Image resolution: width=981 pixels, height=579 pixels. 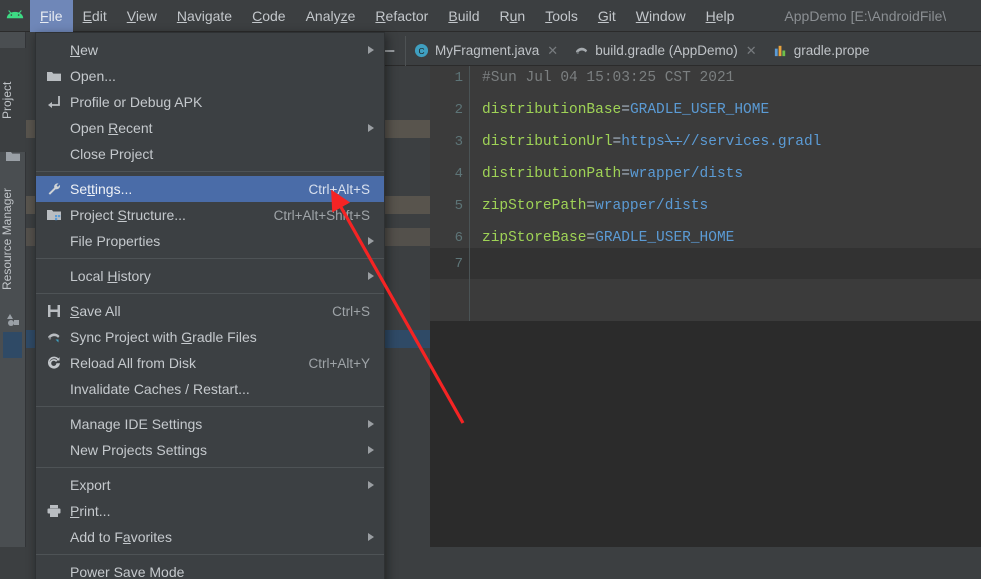 I want to click on menu-analyze: Analyze, so click(x=331, y=16).